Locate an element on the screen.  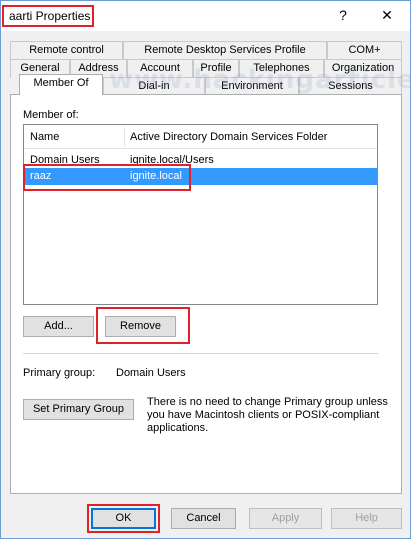
tab-organization: Organization is located at coordinates (363, 68).